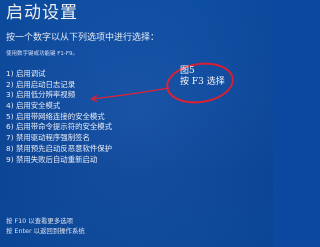 This screenshot has width=320, height=247. What do you see at coordinates (10, 159) in the screenshot?
I see `option-number: 9)` at bounding box center [10, 159].